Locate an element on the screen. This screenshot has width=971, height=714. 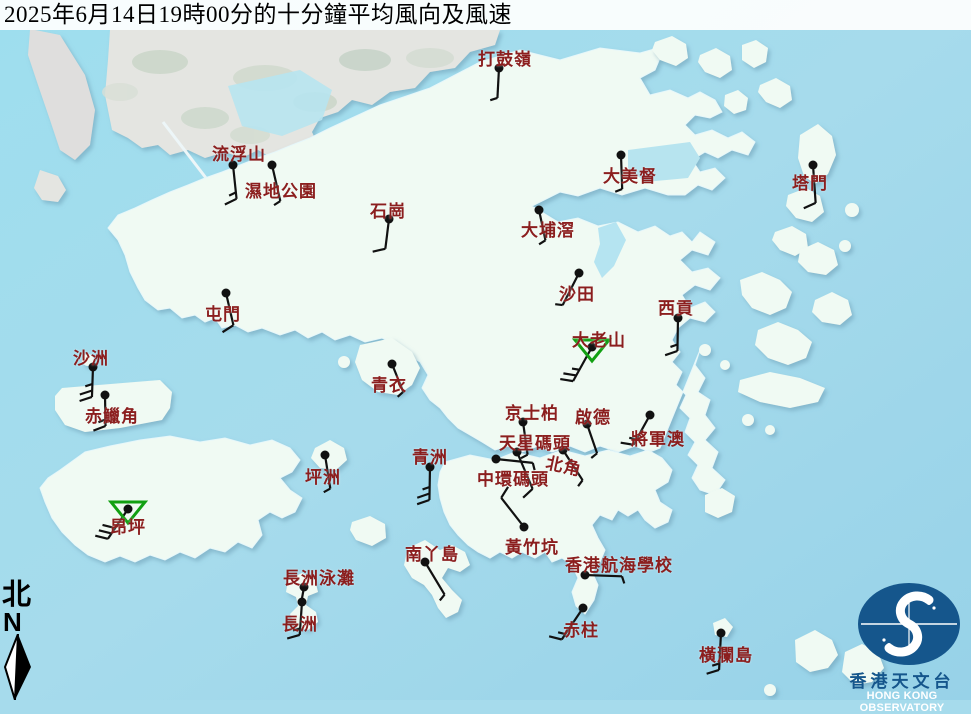
hko-logo: 香港天文台 HONG KONG OBSERVATORY is located at coordinates (902, 647).